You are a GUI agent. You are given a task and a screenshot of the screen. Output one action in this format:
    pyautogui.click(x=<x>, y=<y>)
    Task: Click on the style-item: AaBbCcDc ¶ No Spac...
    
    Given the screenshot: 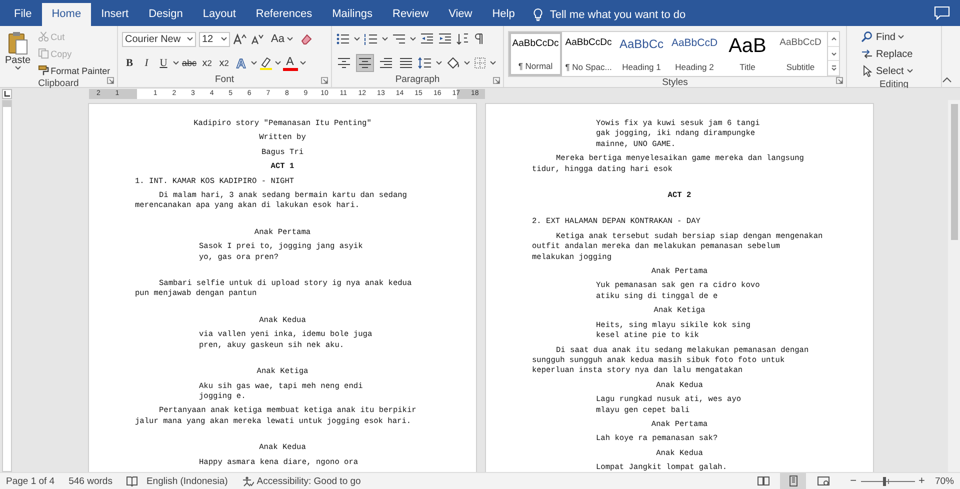 What is the action you would take?
    pyautogui.click(x=588, y=54)
    